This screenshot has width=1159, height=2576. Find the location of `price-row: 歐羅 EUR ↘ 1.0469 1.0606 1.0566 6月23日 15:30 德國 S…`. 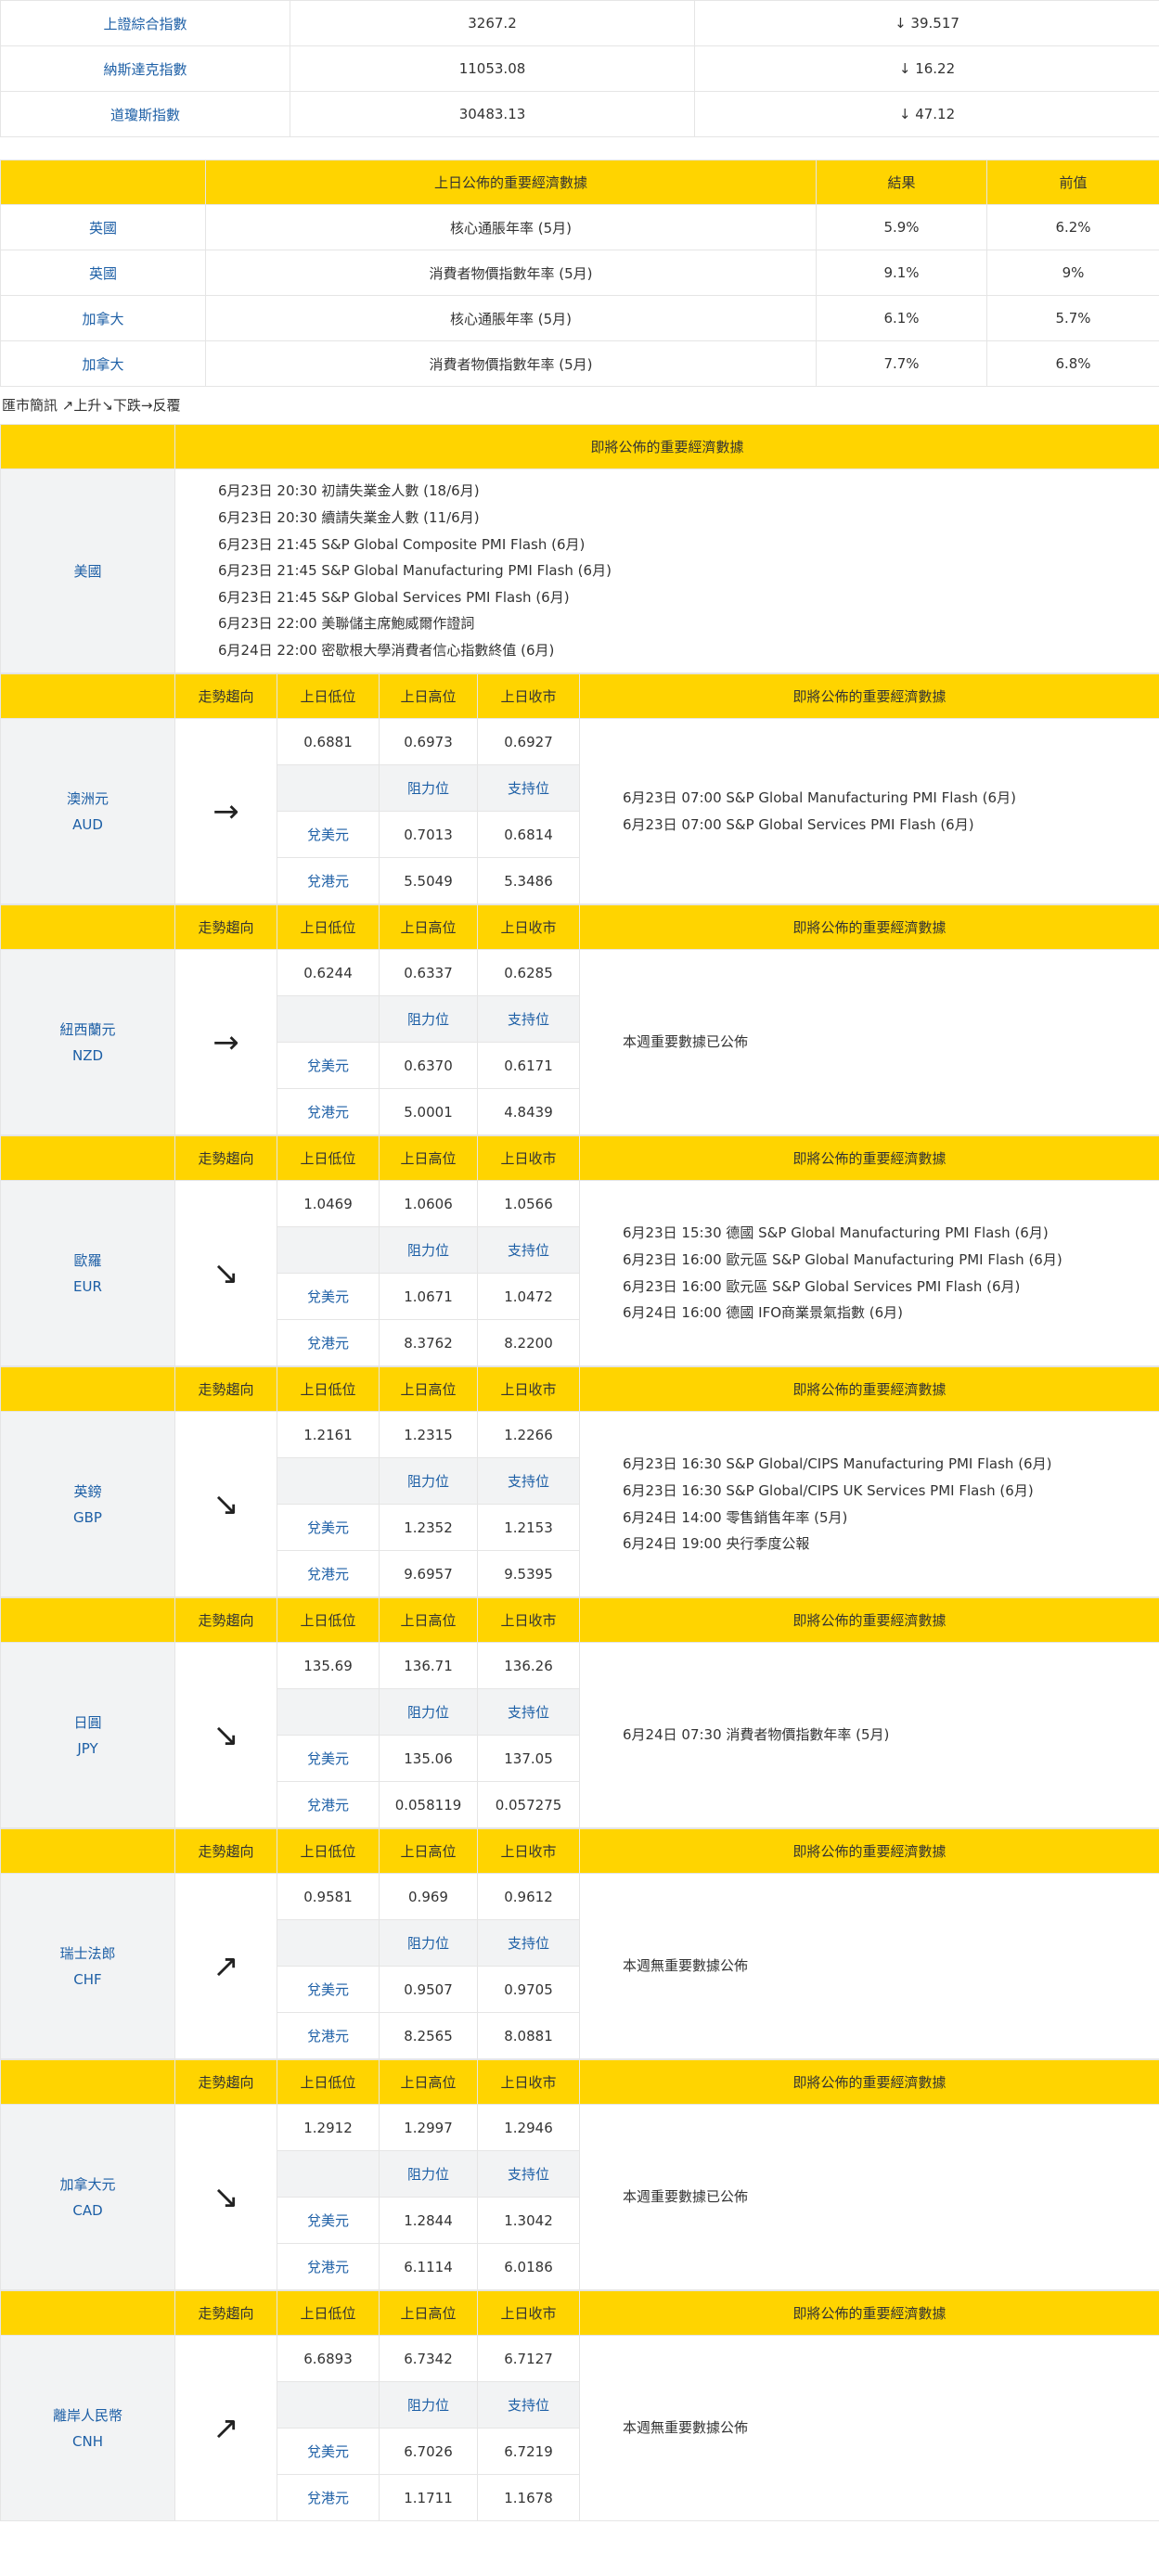

price-row: 歐羅 EUR ↘ 1.0469 1.0606 1.0566 6月23日 15:30 德國 S… is located at coordinates (579, 1273).